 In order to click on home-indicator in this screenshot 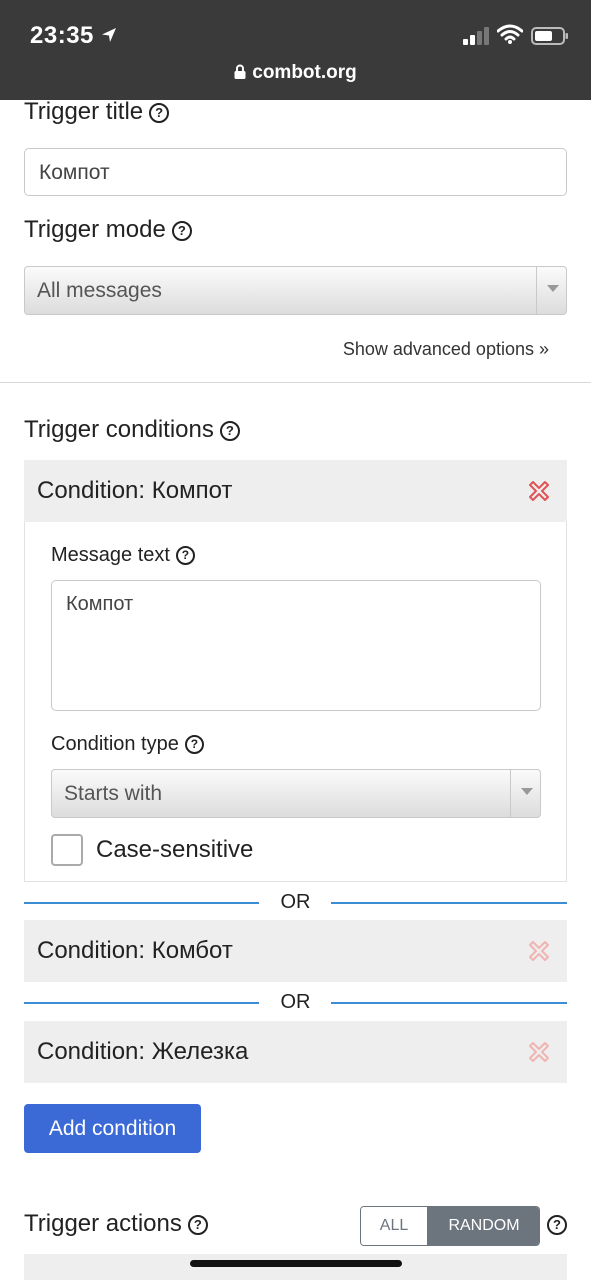, I will do `click(296, 1263)`.